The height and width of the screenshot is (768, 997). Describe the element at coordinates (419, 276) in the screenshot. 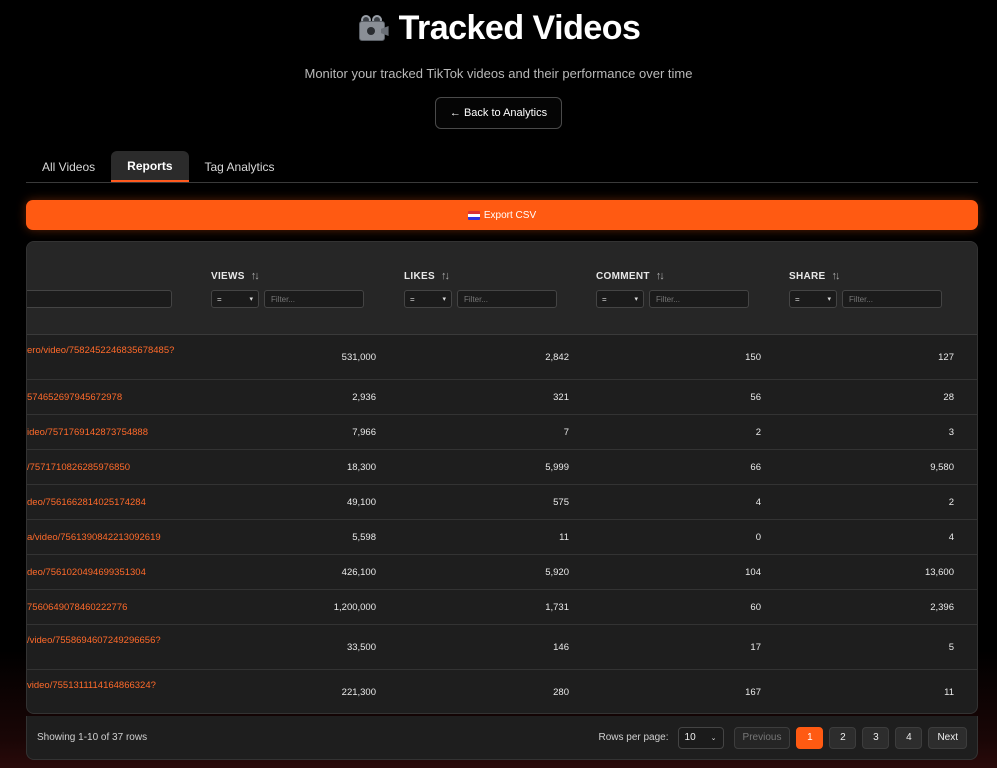

I see `column-label: LIKES` at that location.